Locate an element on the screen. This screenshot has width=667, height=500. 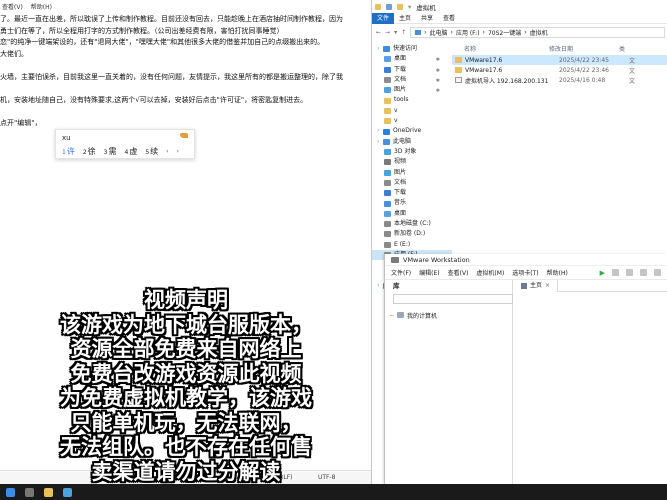
up-arrow-icon: ↑ is located at coordinates (403, 32).